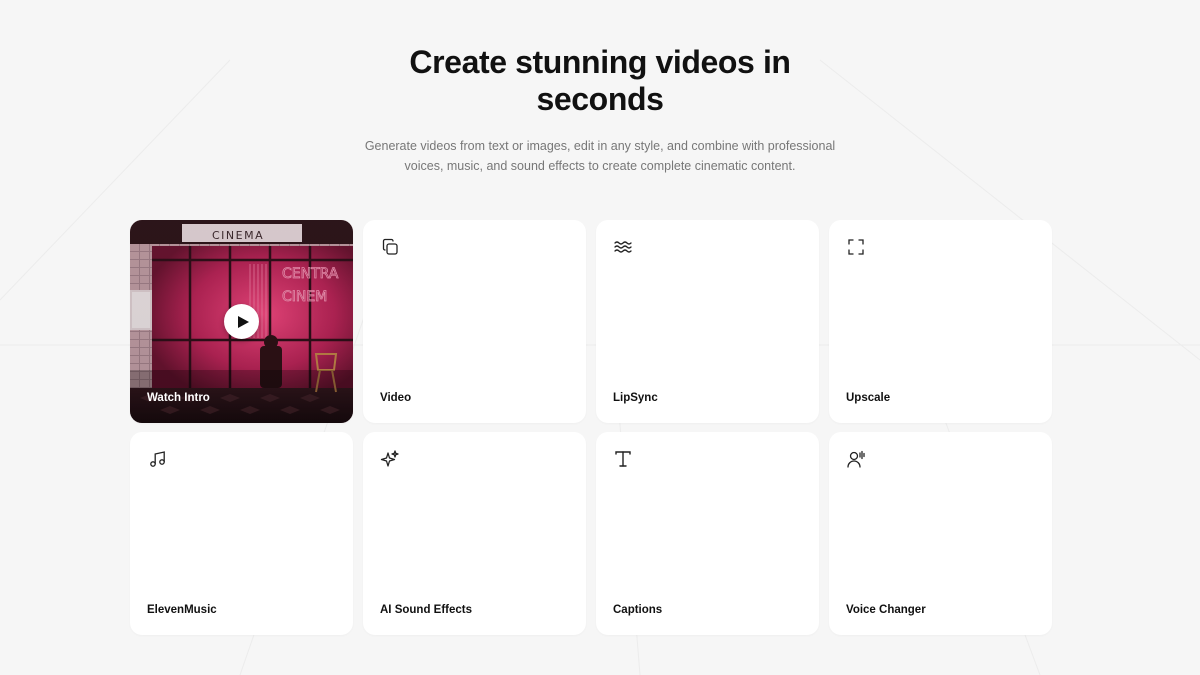  Describe the element at coordinates (623, 247) in the screenshot. I see `waves-icon` at that location.